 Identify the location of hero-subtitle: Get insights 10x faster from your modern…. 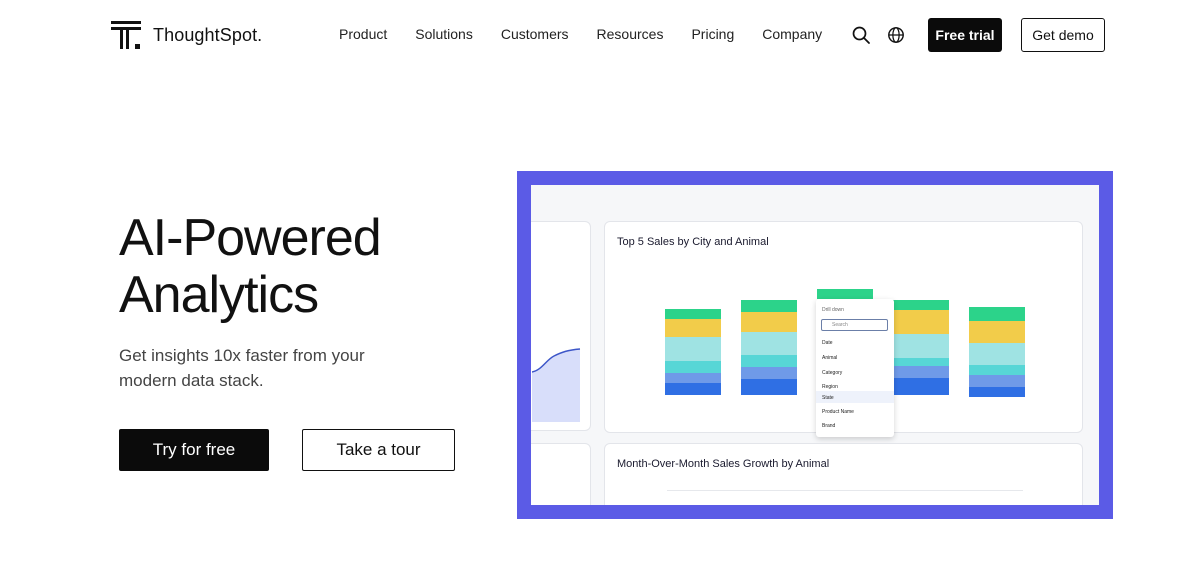
(242, 368).